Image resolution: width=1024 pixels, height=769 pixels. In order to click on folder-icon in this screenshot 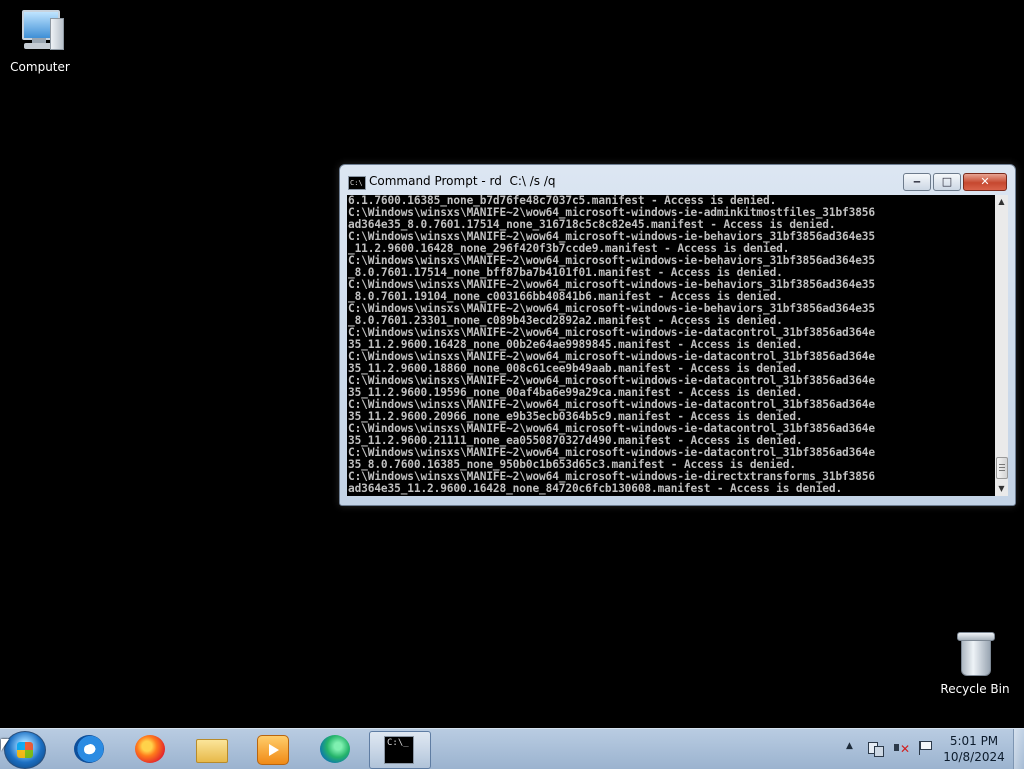, I will do `click(212, 751)`.